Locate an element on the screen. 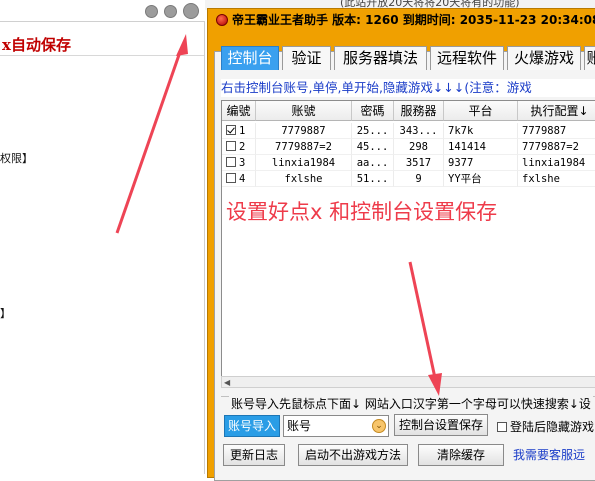  chevron-down-icon: ⌄ is located at coordinates (379, 426).